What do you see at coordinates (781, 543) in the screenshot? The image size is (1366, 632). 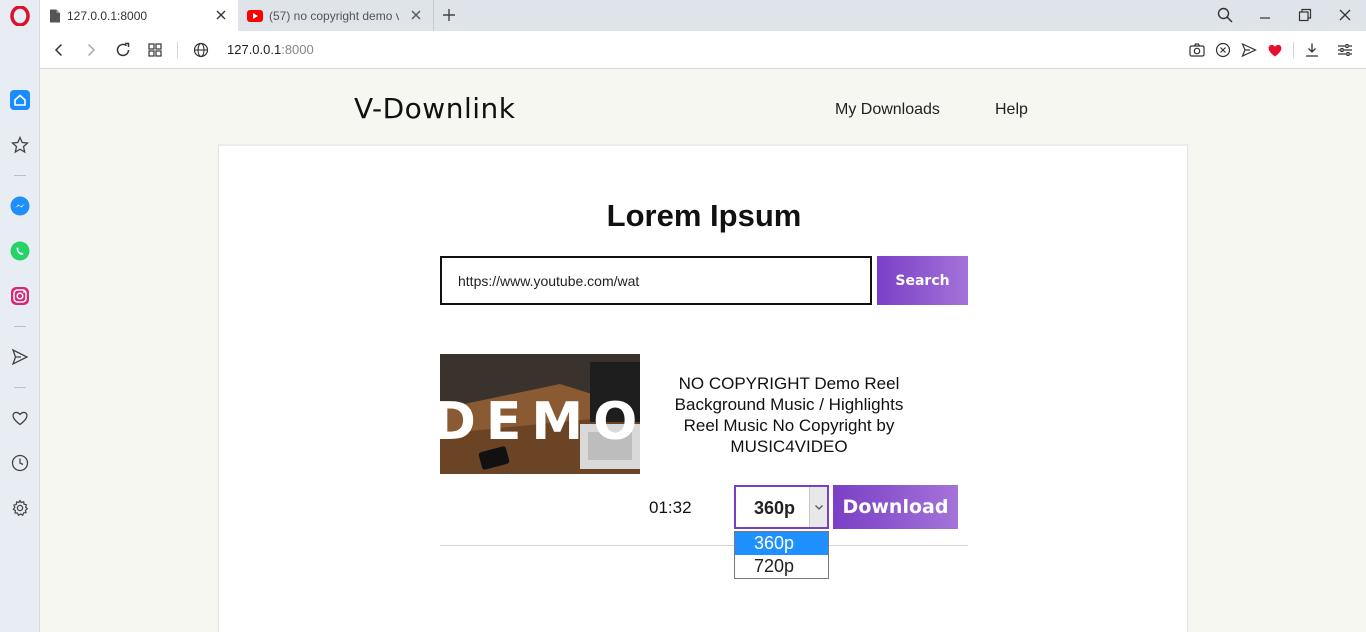 I see `quality-option-360p: 360p` at bounding box center [781, 543].